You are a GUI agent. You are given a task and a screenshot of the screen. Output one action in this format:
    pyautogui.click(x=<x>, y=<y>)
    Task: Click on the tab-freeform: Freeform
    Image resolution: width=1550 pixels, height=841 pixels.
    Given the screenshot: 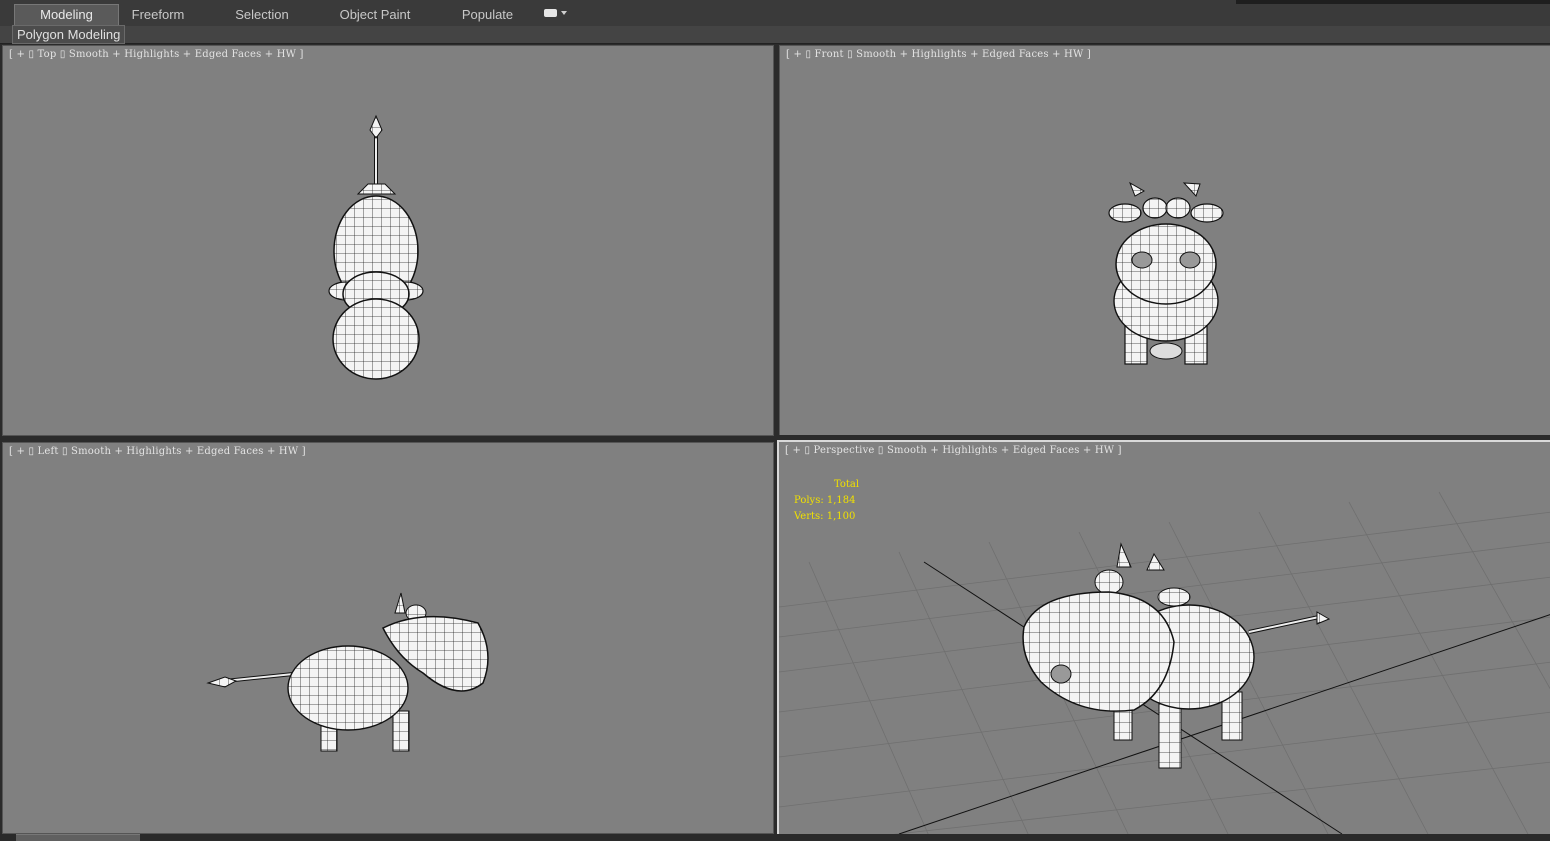 What is the action you would take?
    pyautogui.click(x=158, y=15)
    